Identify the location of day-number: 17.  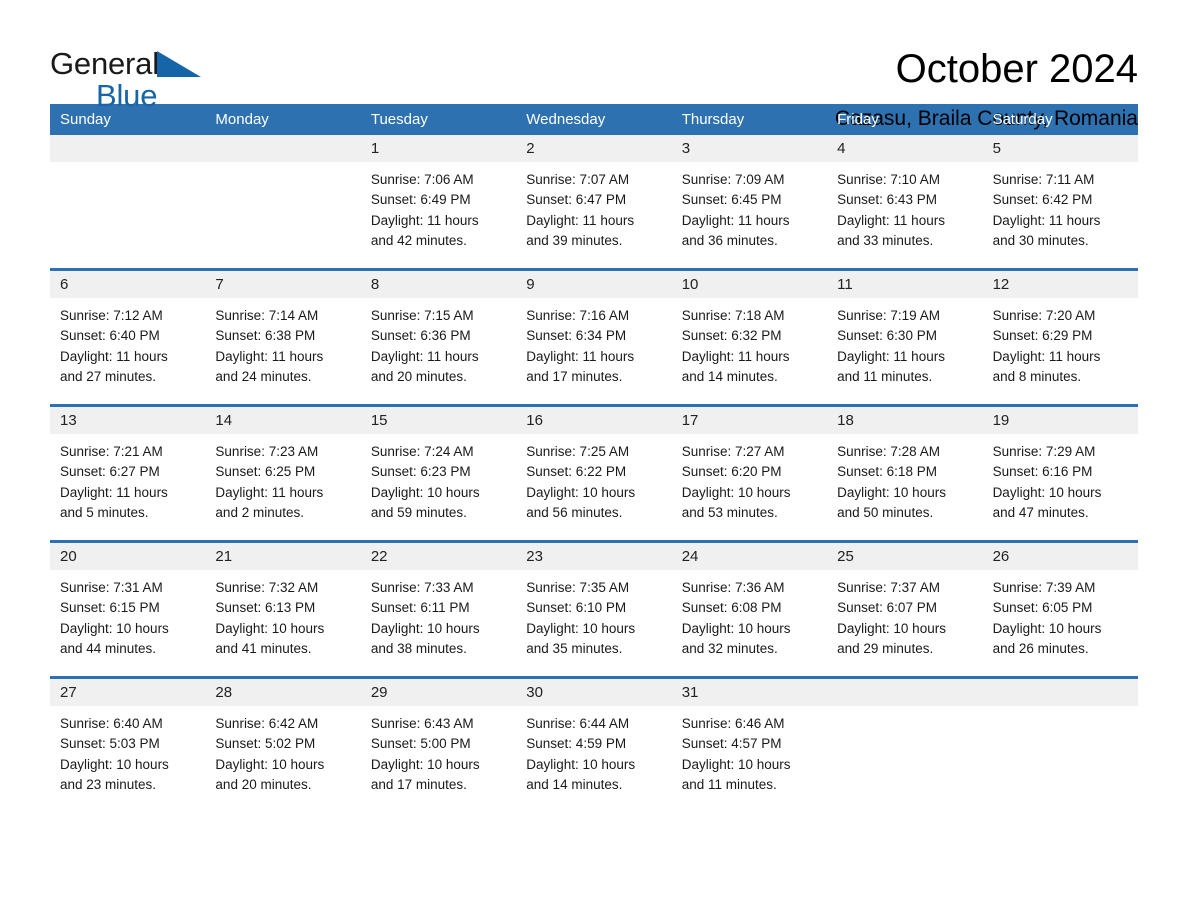
(690, 420).